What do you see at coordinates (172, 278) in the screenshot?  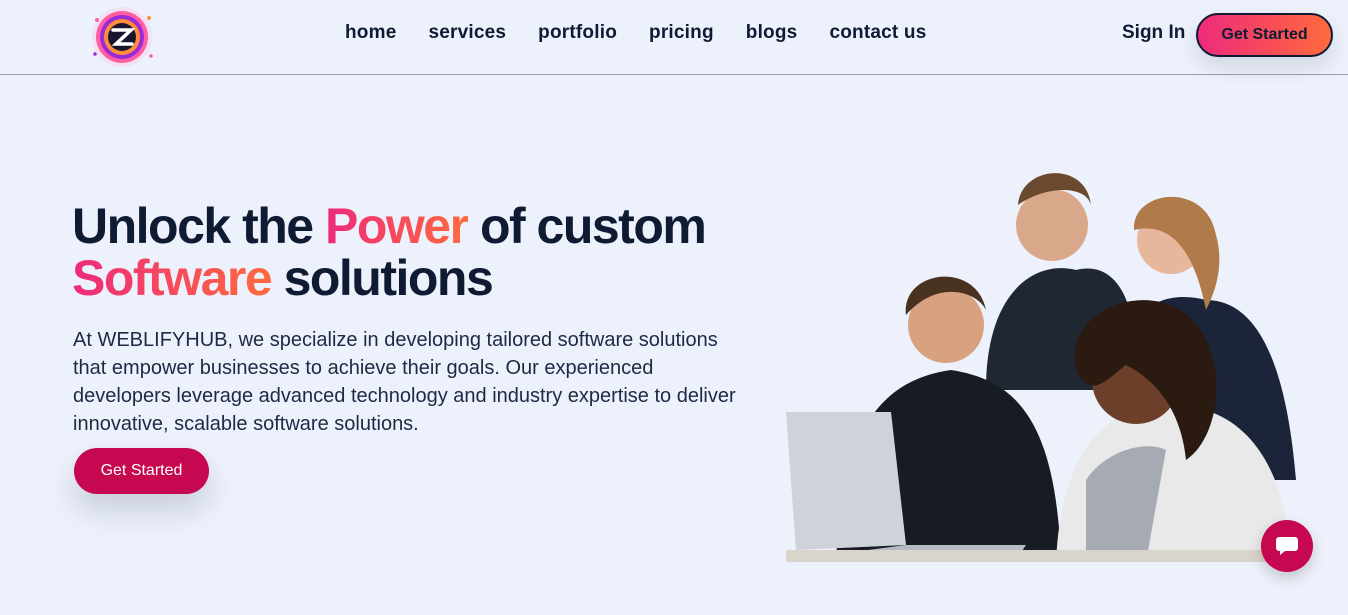 I see `hero-title-highlight-software: Software` at bounding box center [172, 278].